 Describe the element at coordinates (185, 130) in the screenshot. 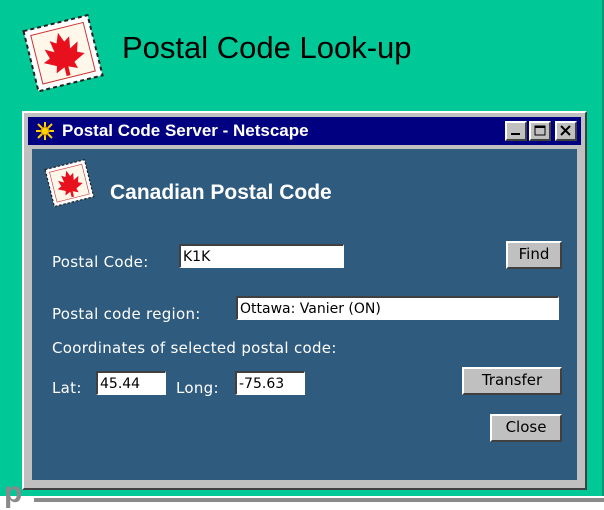

I see `window-title: Postal Code Server - Netscape` at that location.